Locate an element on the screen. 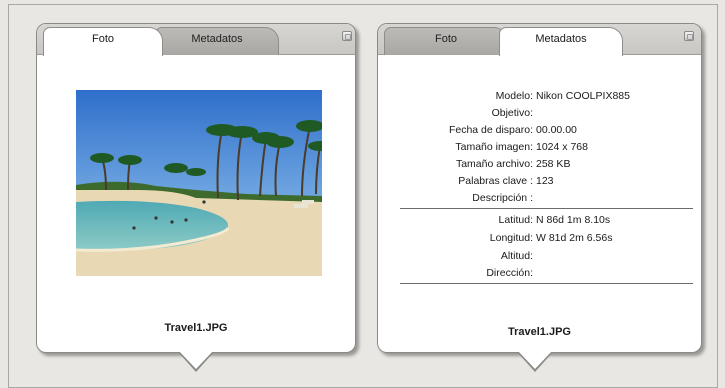 This screenshot has height=388, width=725. meta-row-direccion: Dirección: is located at coordinates (539, 273).